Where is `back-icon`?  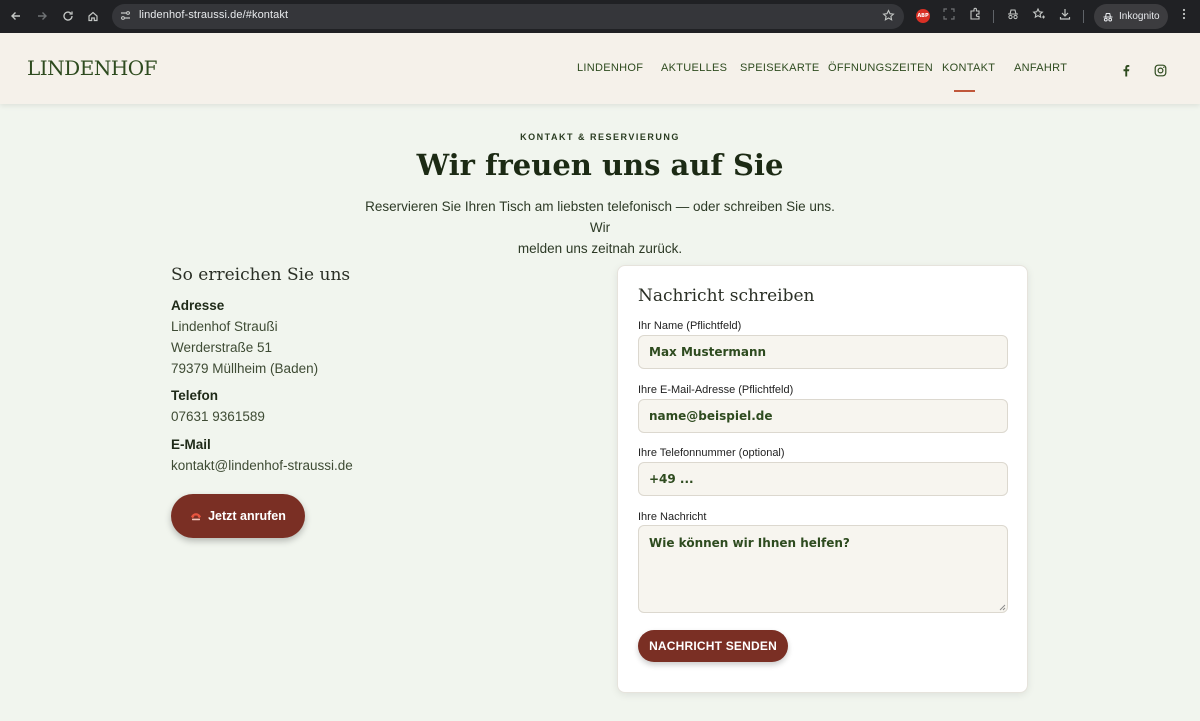
back-icon is located at coordinates (16, 16).